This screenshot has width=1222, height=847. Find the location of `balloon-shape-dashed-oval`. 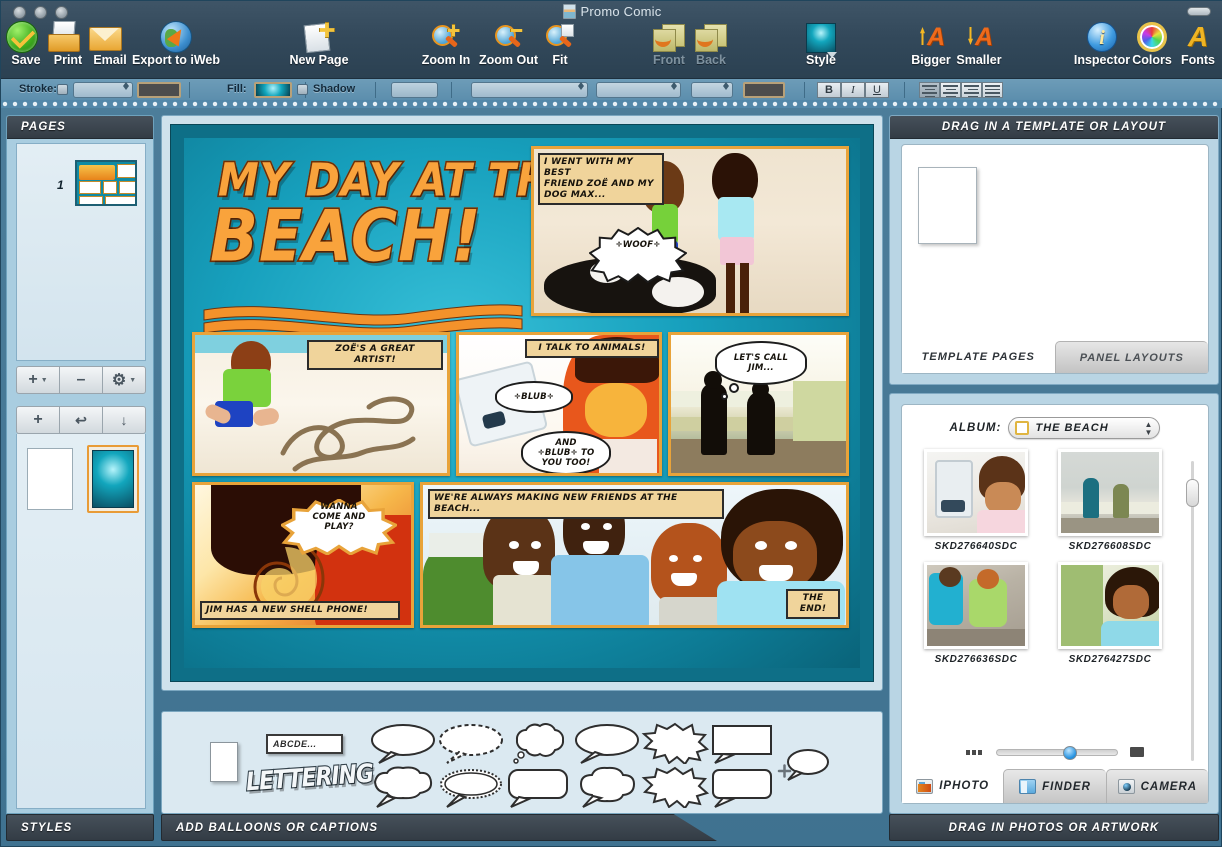

balloon-shape-dashed-oval is located at coordinates (470, 745).